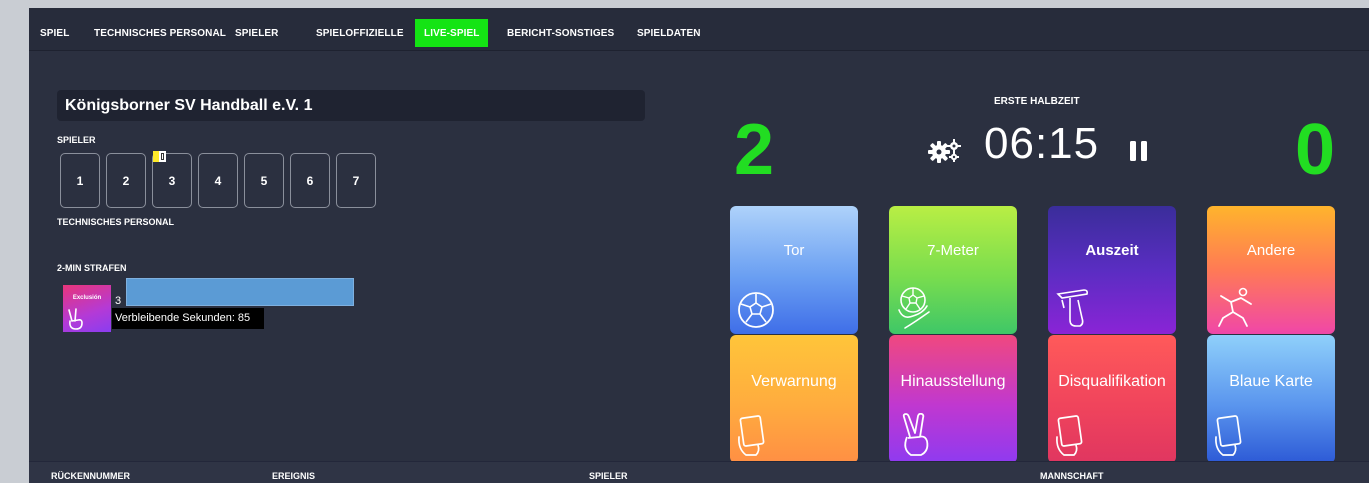  What do you see at coordinates (1228, 435) in the screenshot?
I see `blue-card-hand-icon` at bounding box center [1228, 435].